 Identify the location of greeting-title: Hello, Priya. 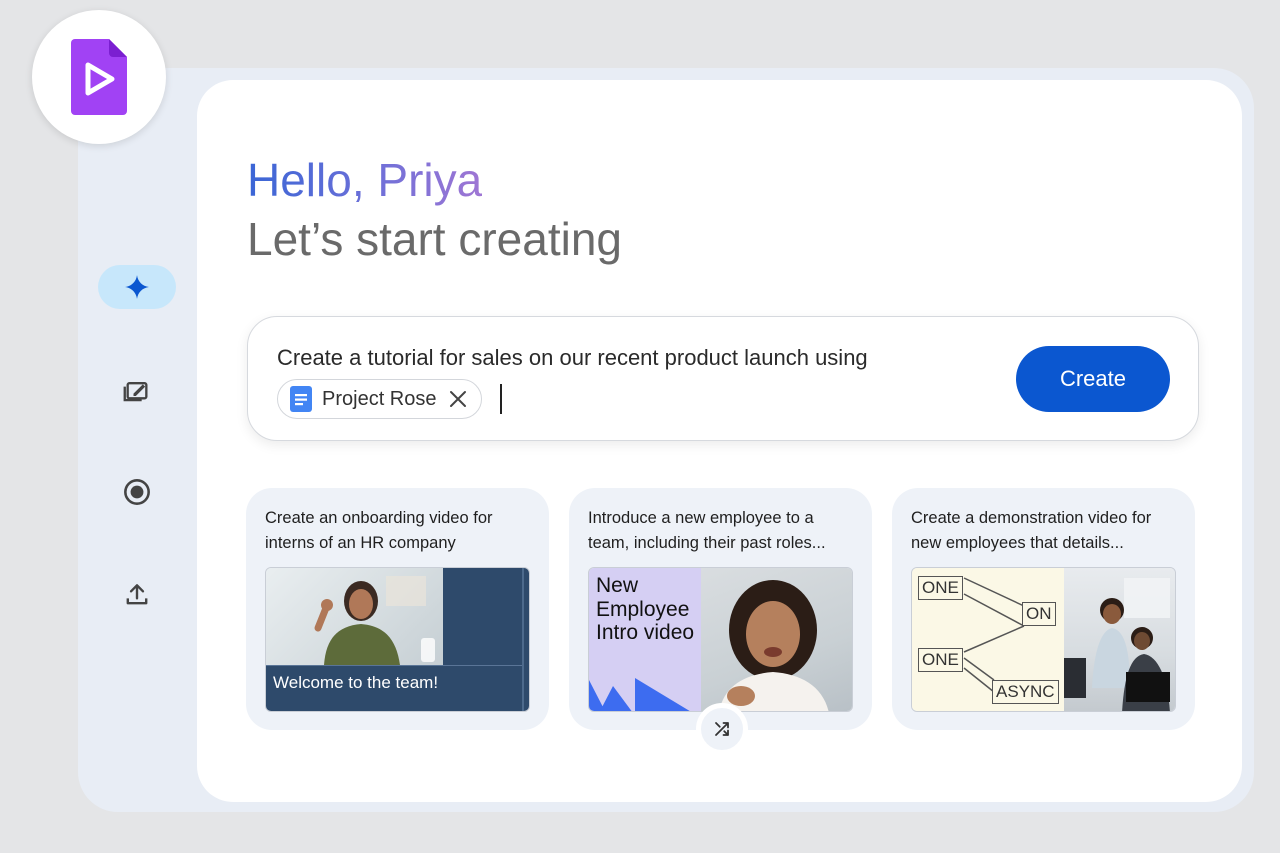
(365, 180).